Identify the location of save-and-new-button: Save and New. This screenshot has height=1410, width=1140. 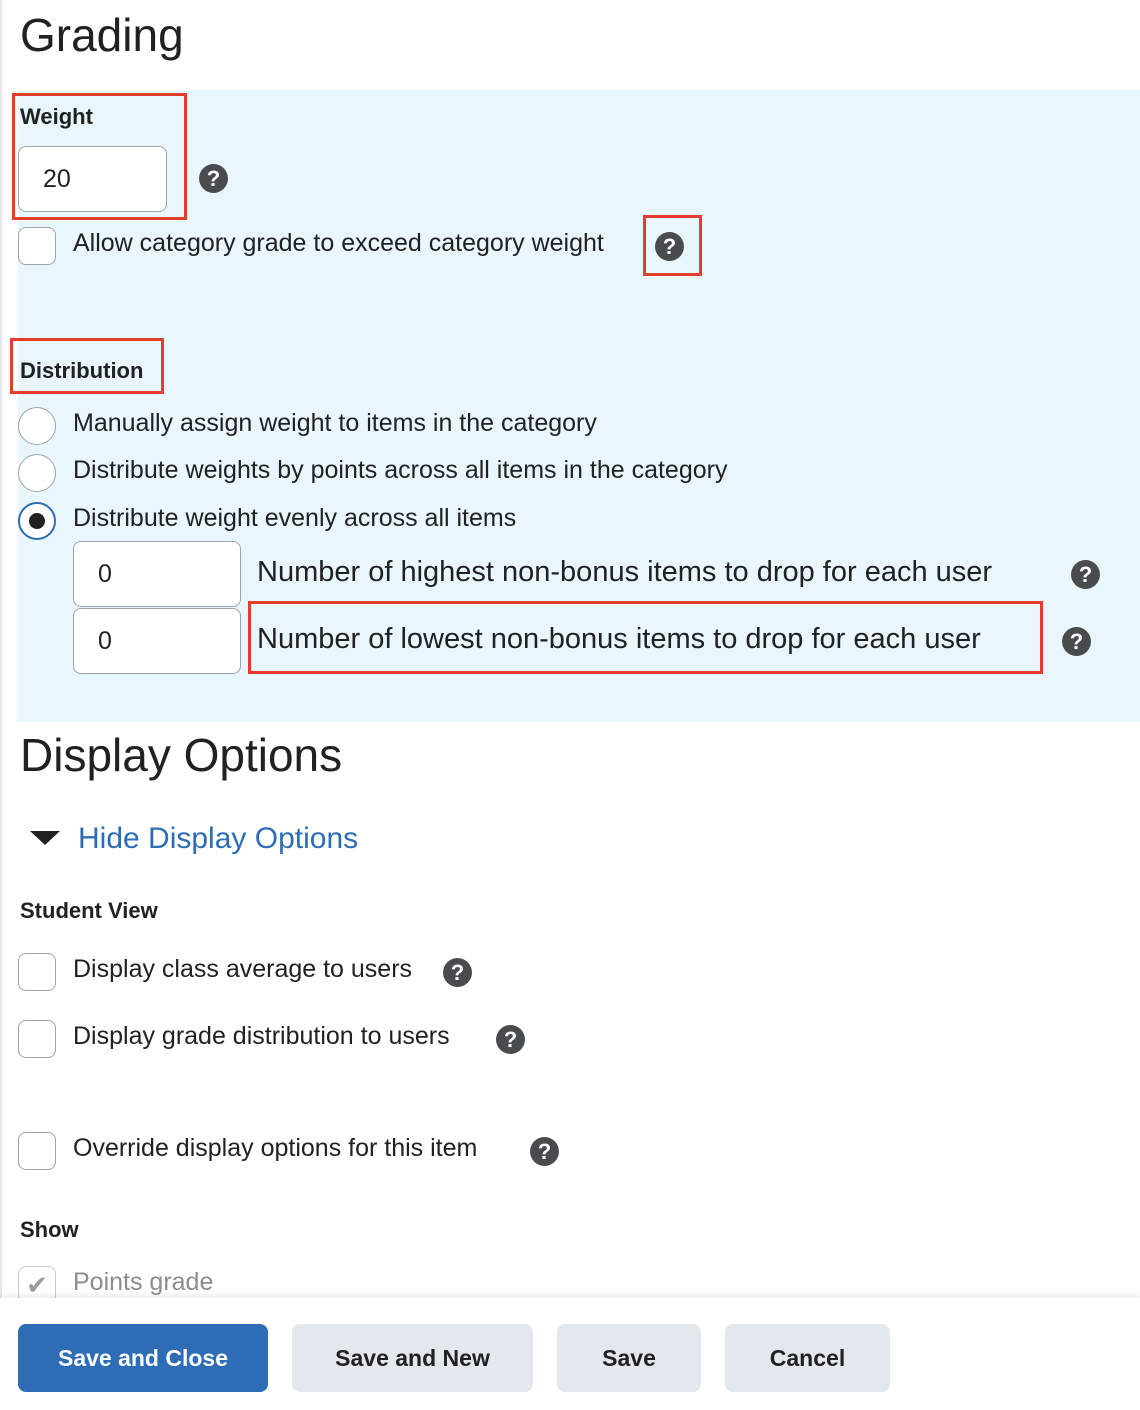
(412, 1358).